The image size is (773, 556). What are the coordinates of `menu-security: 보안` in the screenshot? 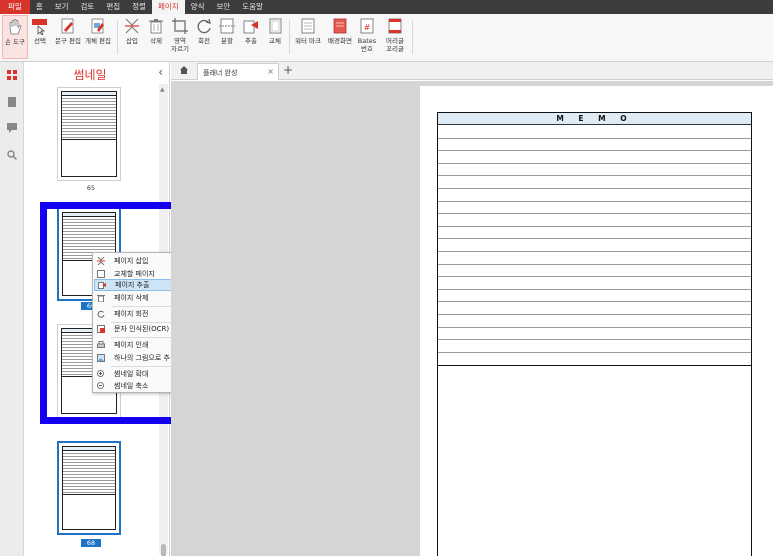 It's located at (223, 7).